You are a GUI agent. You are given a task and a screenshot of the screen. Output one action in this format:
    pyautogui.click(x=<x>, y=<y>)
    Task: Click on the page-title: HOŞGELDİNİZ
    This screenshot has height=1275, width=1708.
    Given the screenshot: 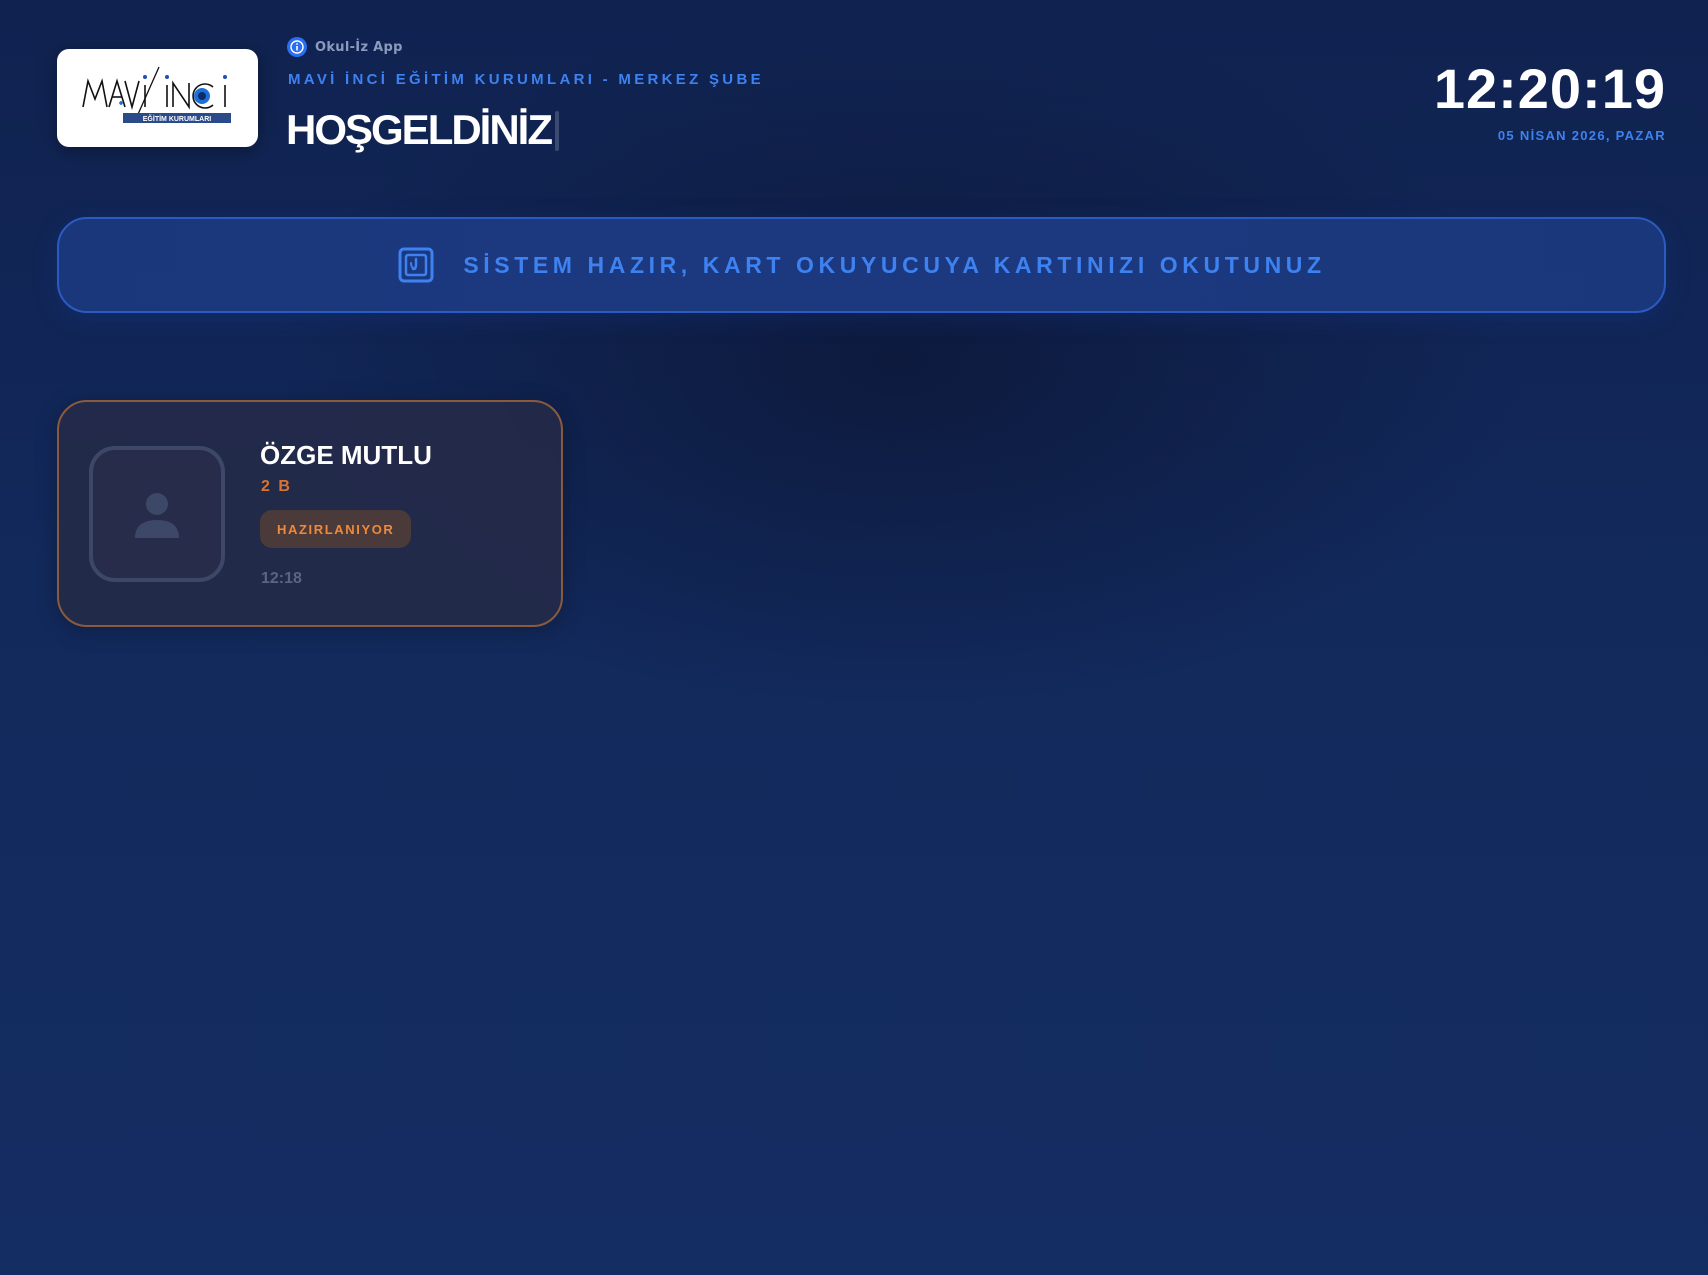 What is the action you would take?
    pyautogui.click(x=419, y=129)
    